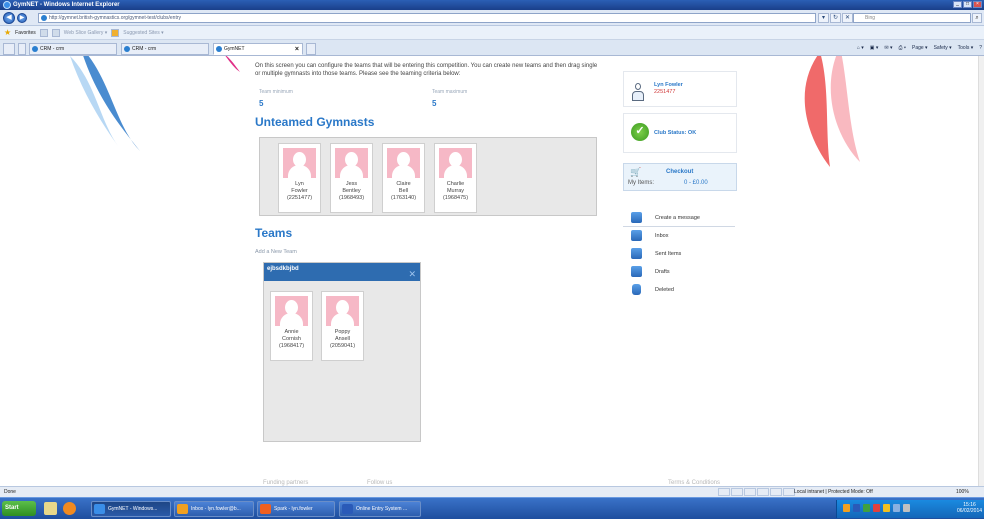 The width and height of the screenshot is (984, 519). What do you see at coordinates (668, 85) in the screenshot?
I see `user-name: Lyn Fowler` at bounding box center [668, 85].